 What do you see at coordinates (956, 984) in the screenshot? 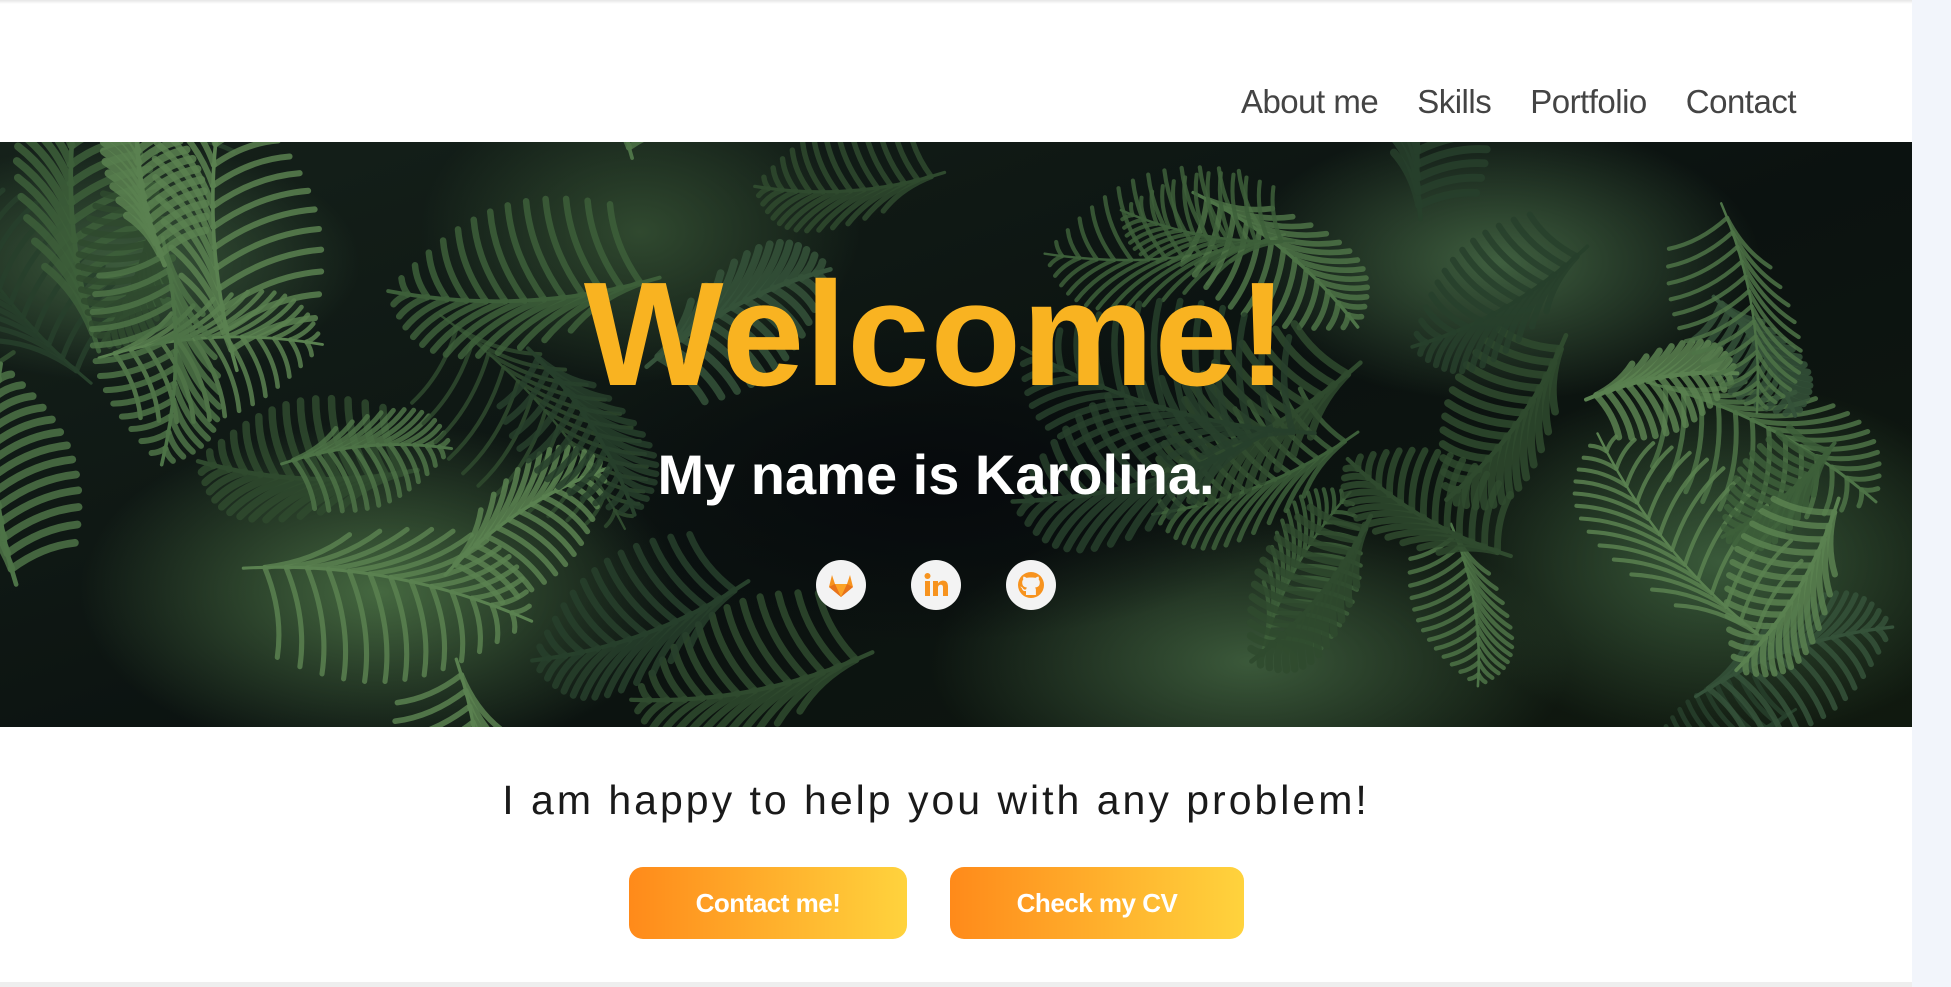
I see `page-bottom-edge` at bounding box center [956, 984].